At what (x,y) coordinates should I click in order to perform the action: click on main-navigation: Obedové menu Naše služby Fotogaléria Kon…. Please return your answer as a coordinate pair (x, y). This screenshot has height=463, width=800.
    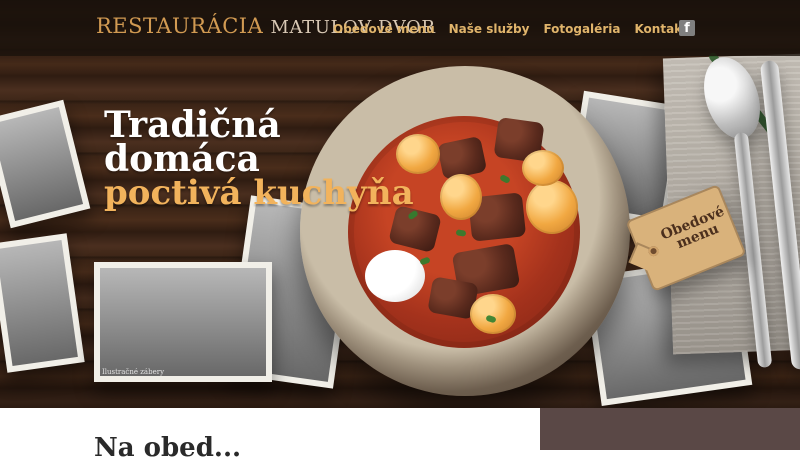
    Looking at the image, I should click on (510, 29).